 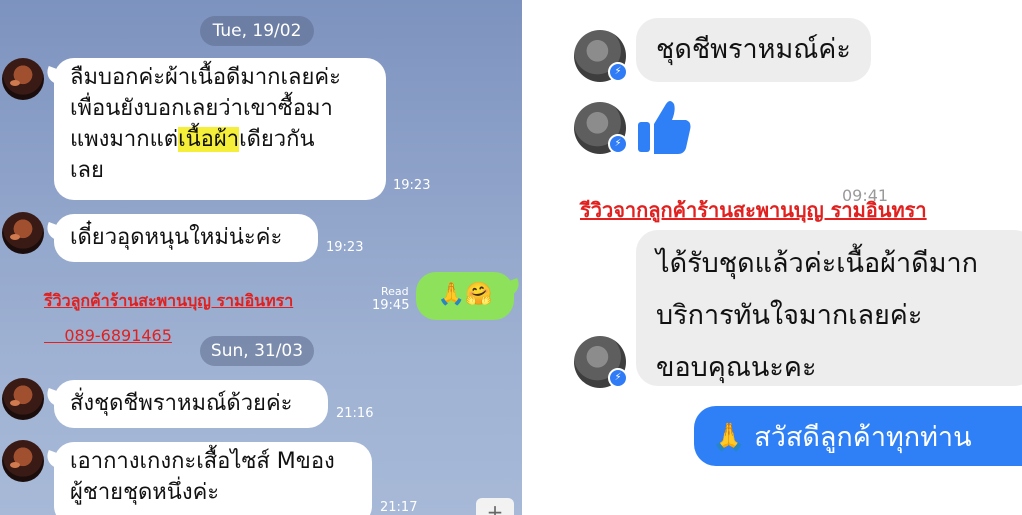 I want to click on message-text: สั่งชุดชีพราหมณ์ด้วยค่ะ, so click(x=181, y=403).